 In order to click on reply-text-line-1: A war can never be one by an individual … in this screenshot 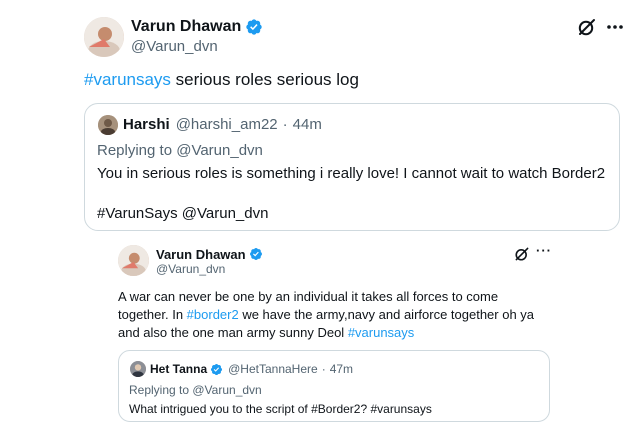, I will do `click(308, 296)`.